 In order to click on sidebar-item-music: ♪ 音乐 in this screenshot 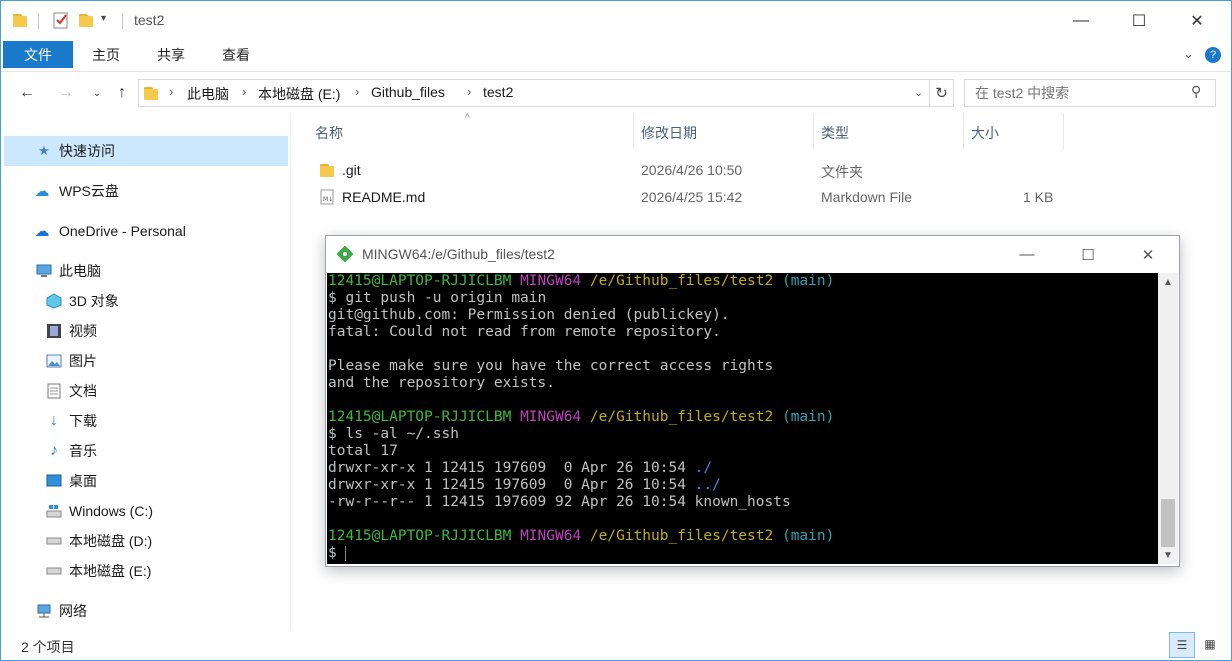, I will do `click(145, 451)`.